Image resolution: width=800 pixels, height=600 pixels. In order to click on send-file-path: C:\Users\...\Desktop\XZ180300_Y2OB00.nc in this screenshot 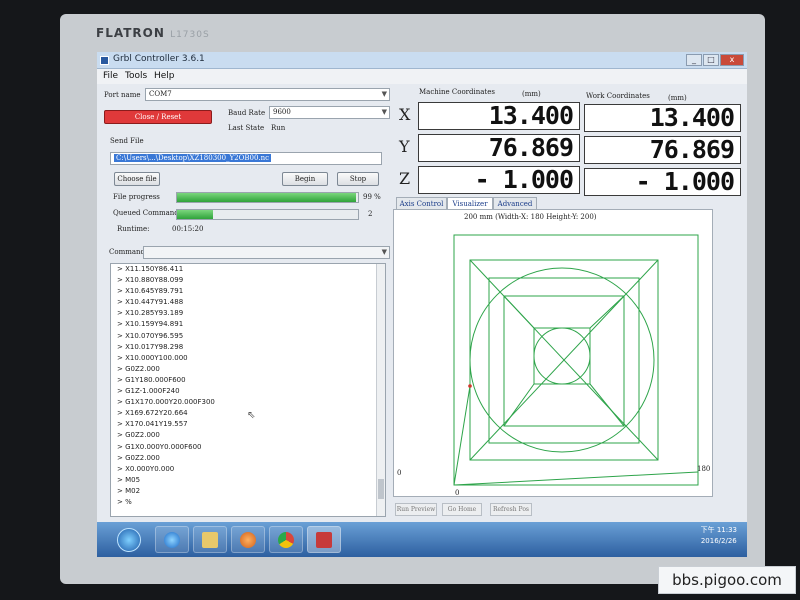, I will do `click(246, 158)`.